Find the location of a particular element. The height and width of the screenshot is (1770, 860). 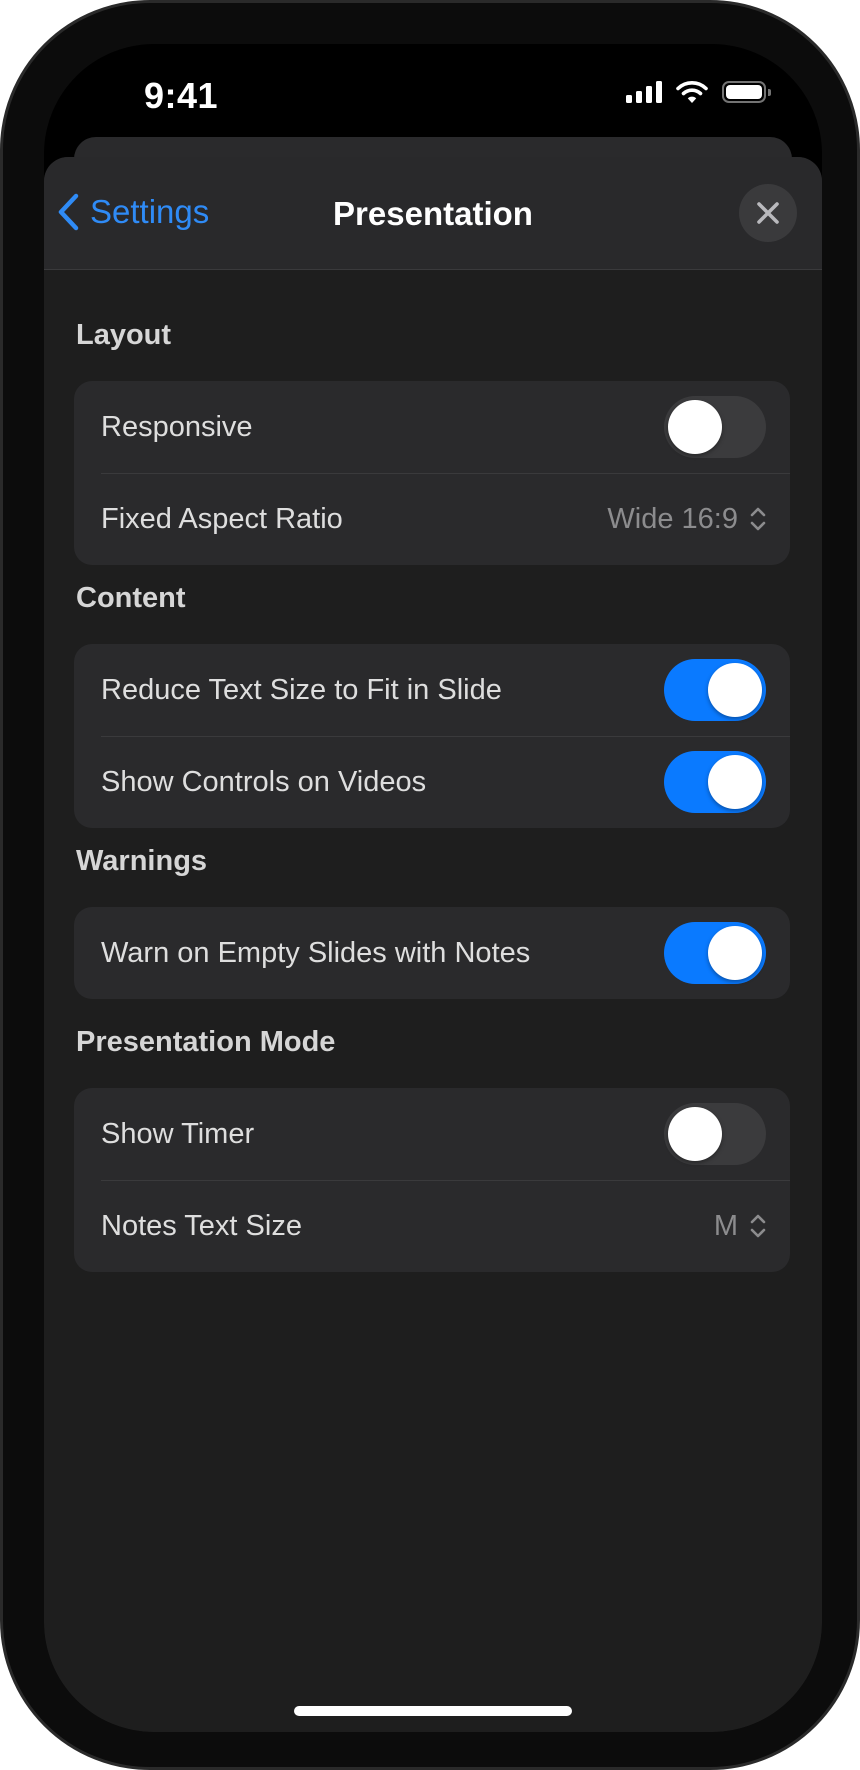

section-title-warnings: Warnings is located at coordinates (142, 861).